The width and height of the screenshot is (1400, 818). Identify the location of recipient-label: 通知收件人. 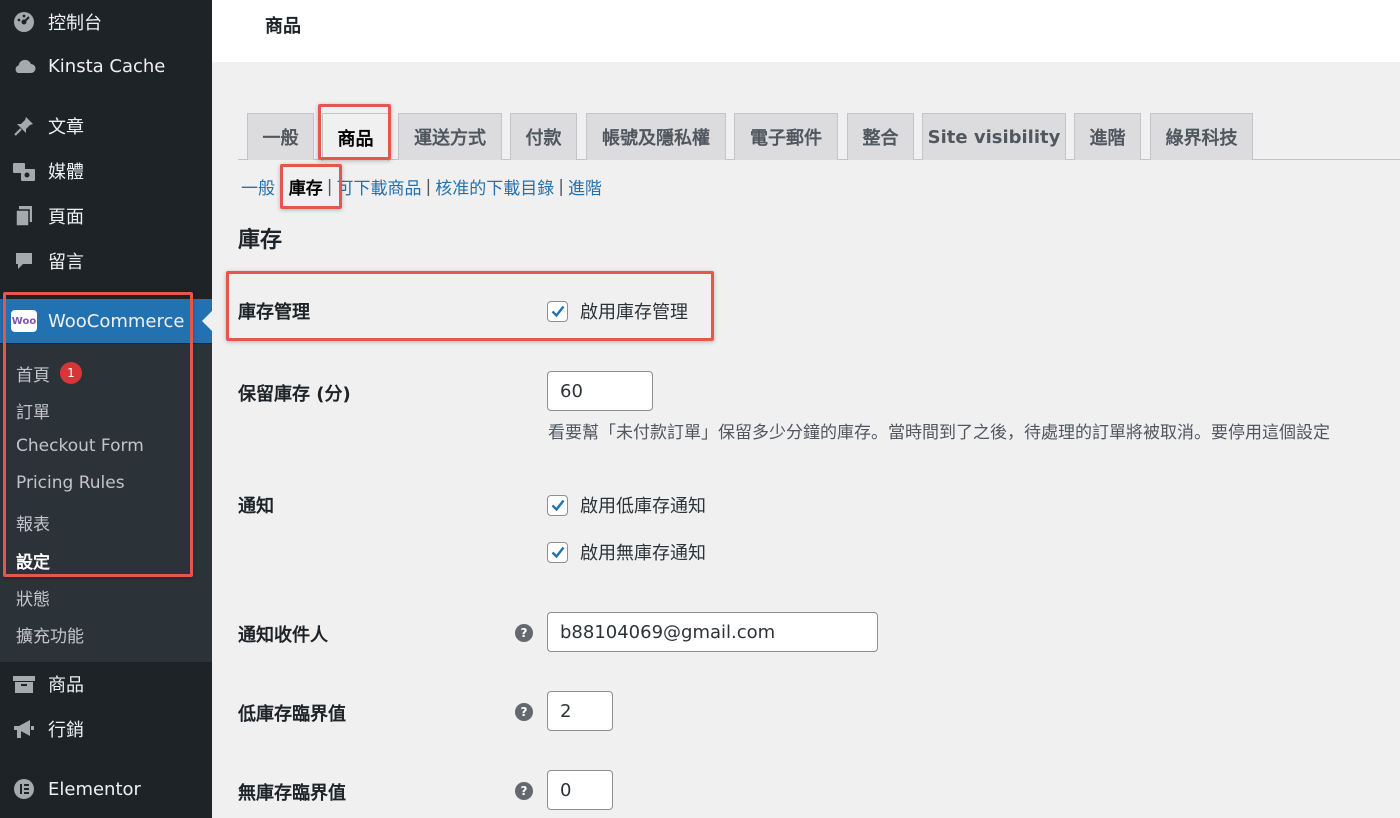
(283, 635).